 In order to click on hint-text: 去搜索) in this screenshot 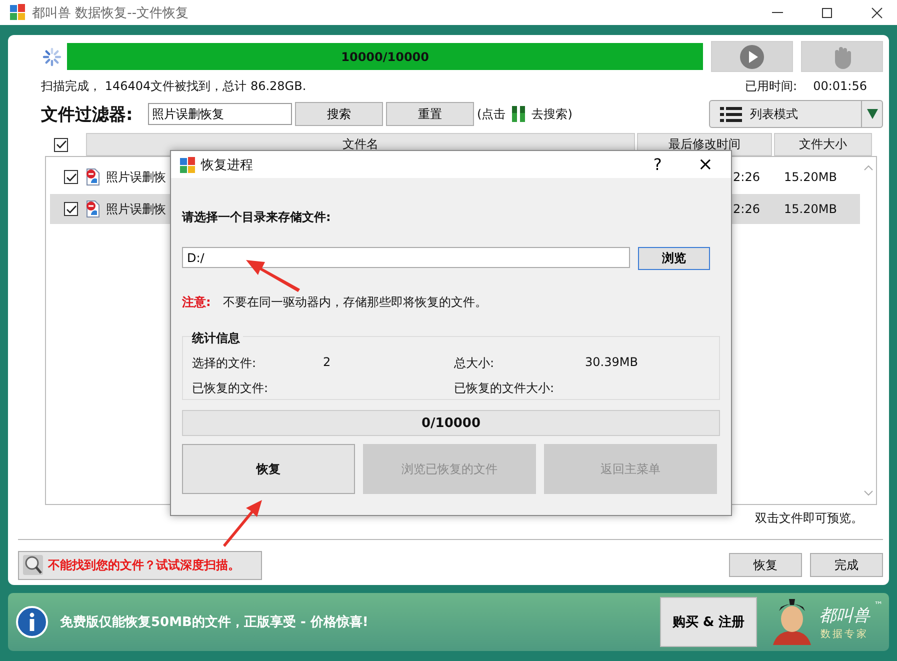, I will do `click(552, 114)`.